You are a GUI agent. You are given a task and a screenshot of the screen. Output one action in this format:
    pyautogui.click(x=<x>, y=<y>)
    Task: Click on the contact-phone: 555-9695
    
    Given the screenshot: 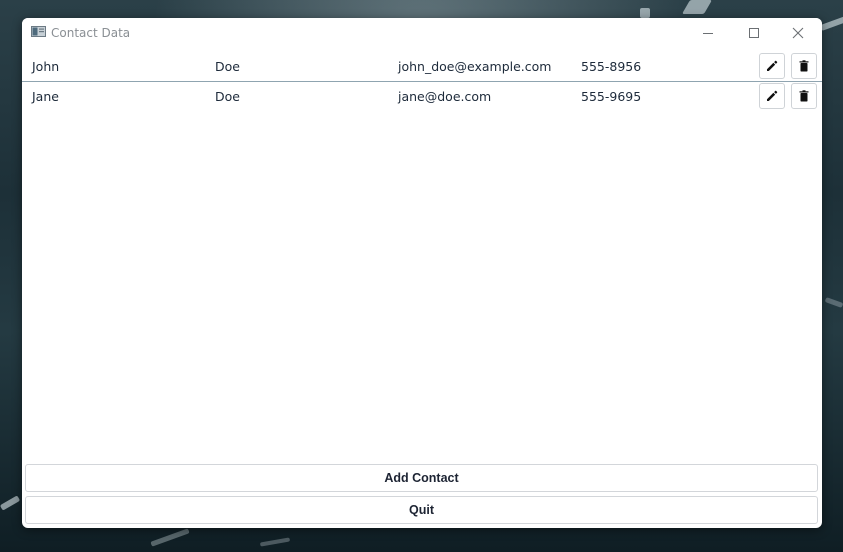 What is the action you would take?
    pyautogui.click(x=611, y=96)
    